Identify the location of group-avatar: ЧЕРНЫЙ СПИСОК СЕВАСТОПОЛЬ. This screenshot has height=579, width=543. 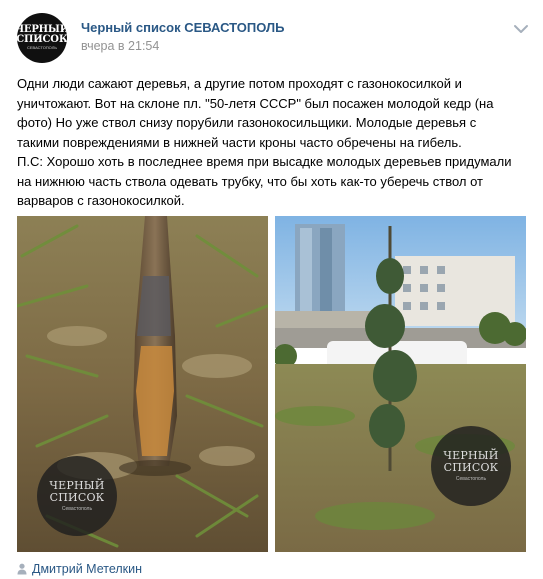
(42, 38).